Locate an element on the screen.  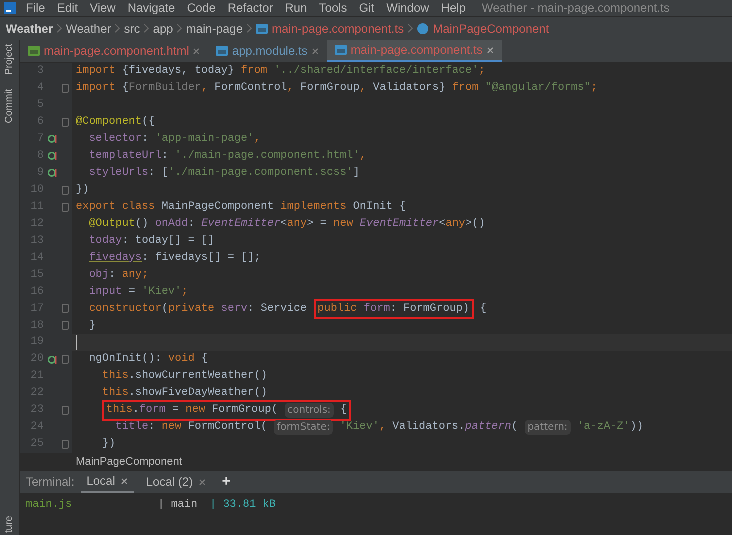
code-token: : fivedays[] = []; is located at coordinates (201, 258).